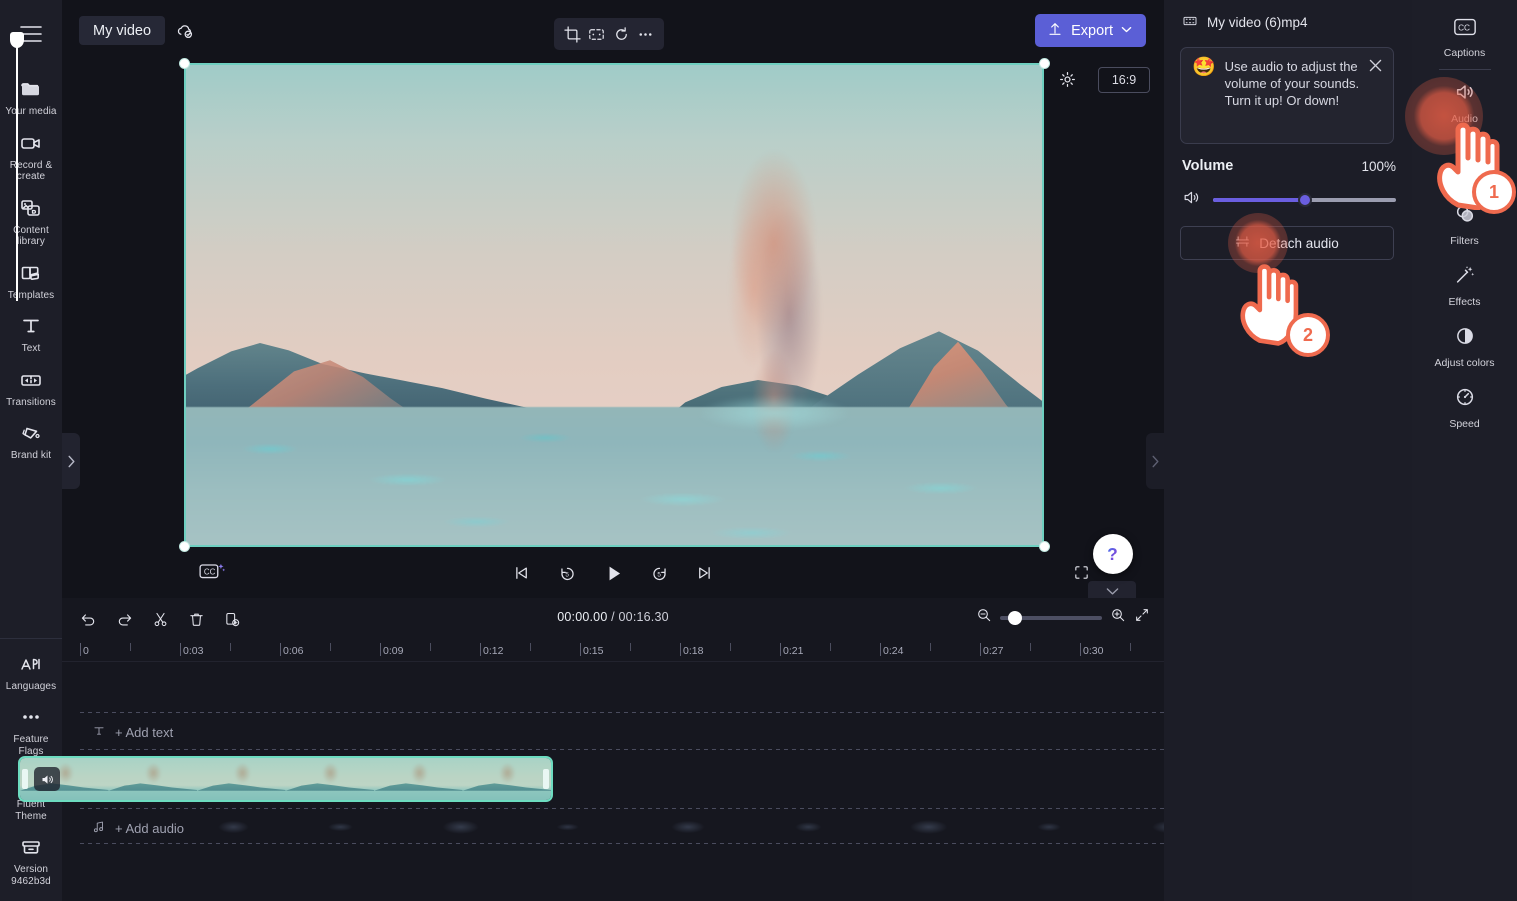 The width and height of the screenshot is (1517, 901). What do you see at coordinates (31, 380) in the screenshot?
I see `transitions-icon` at bounding box center [31, 380].